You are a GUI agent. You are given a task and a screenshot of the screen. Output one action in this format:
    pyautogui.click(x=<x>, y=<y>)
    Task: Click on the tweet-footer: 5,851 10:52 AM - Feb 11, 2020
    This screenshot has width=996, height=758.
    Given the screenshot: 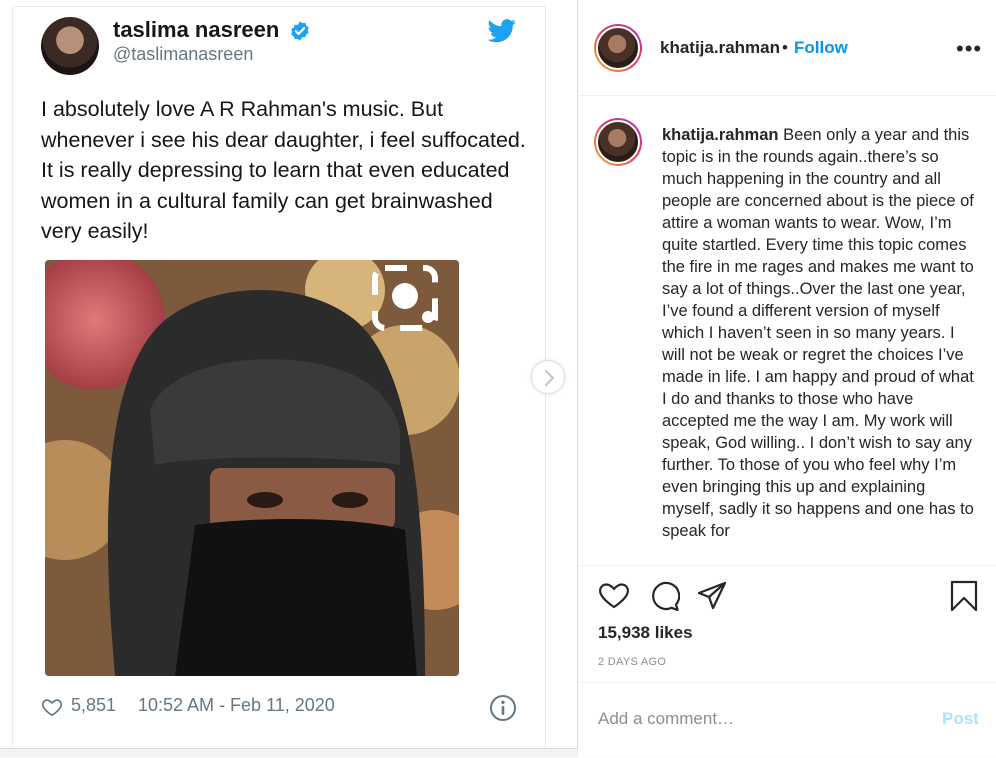 What is the action you would take?
    pyautogui.click(x=286, y=708)
    